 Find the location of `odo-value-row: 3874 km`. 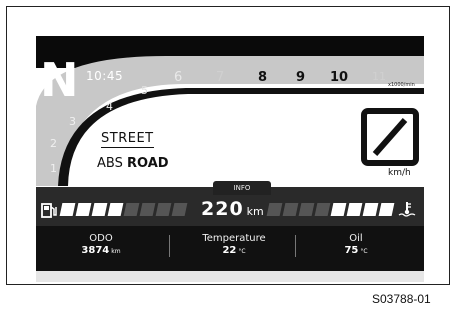

odo-value-row: 3874 km is located at coordinates (101, 250).